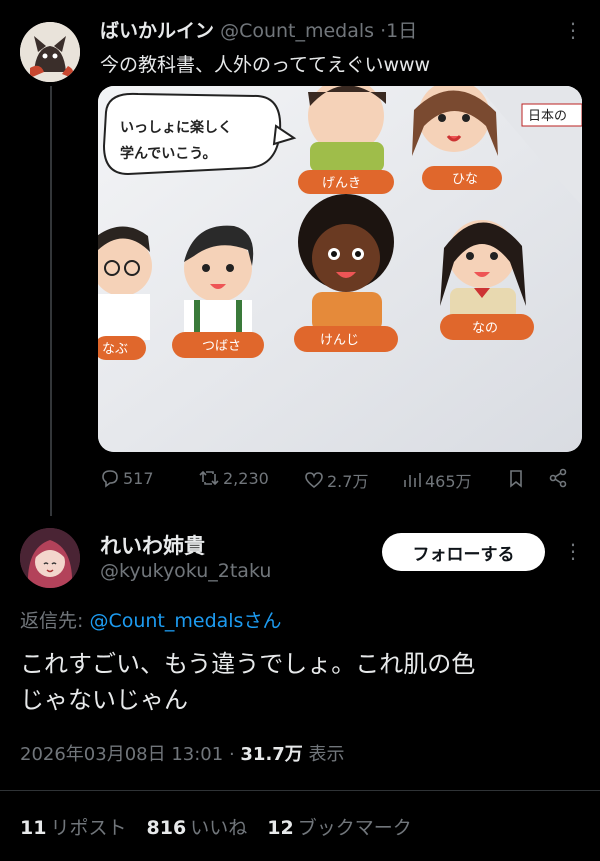  I want to click on reposts-stat: 11 リポスト, so click(73, 828).